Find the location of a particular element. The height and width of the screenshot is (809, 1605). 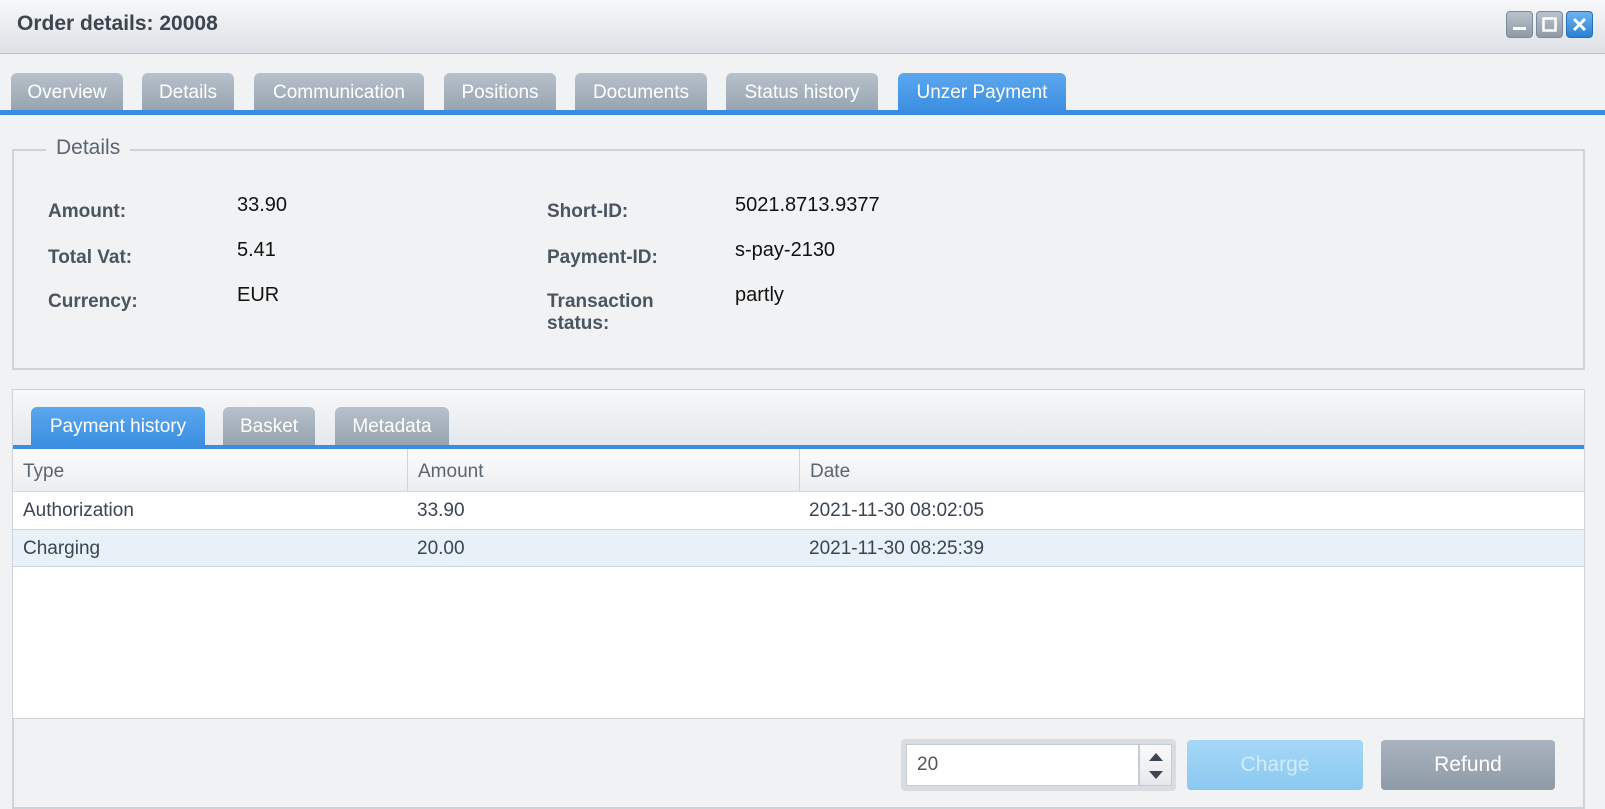

maximize-icon is located at coordinates (1549, 24).